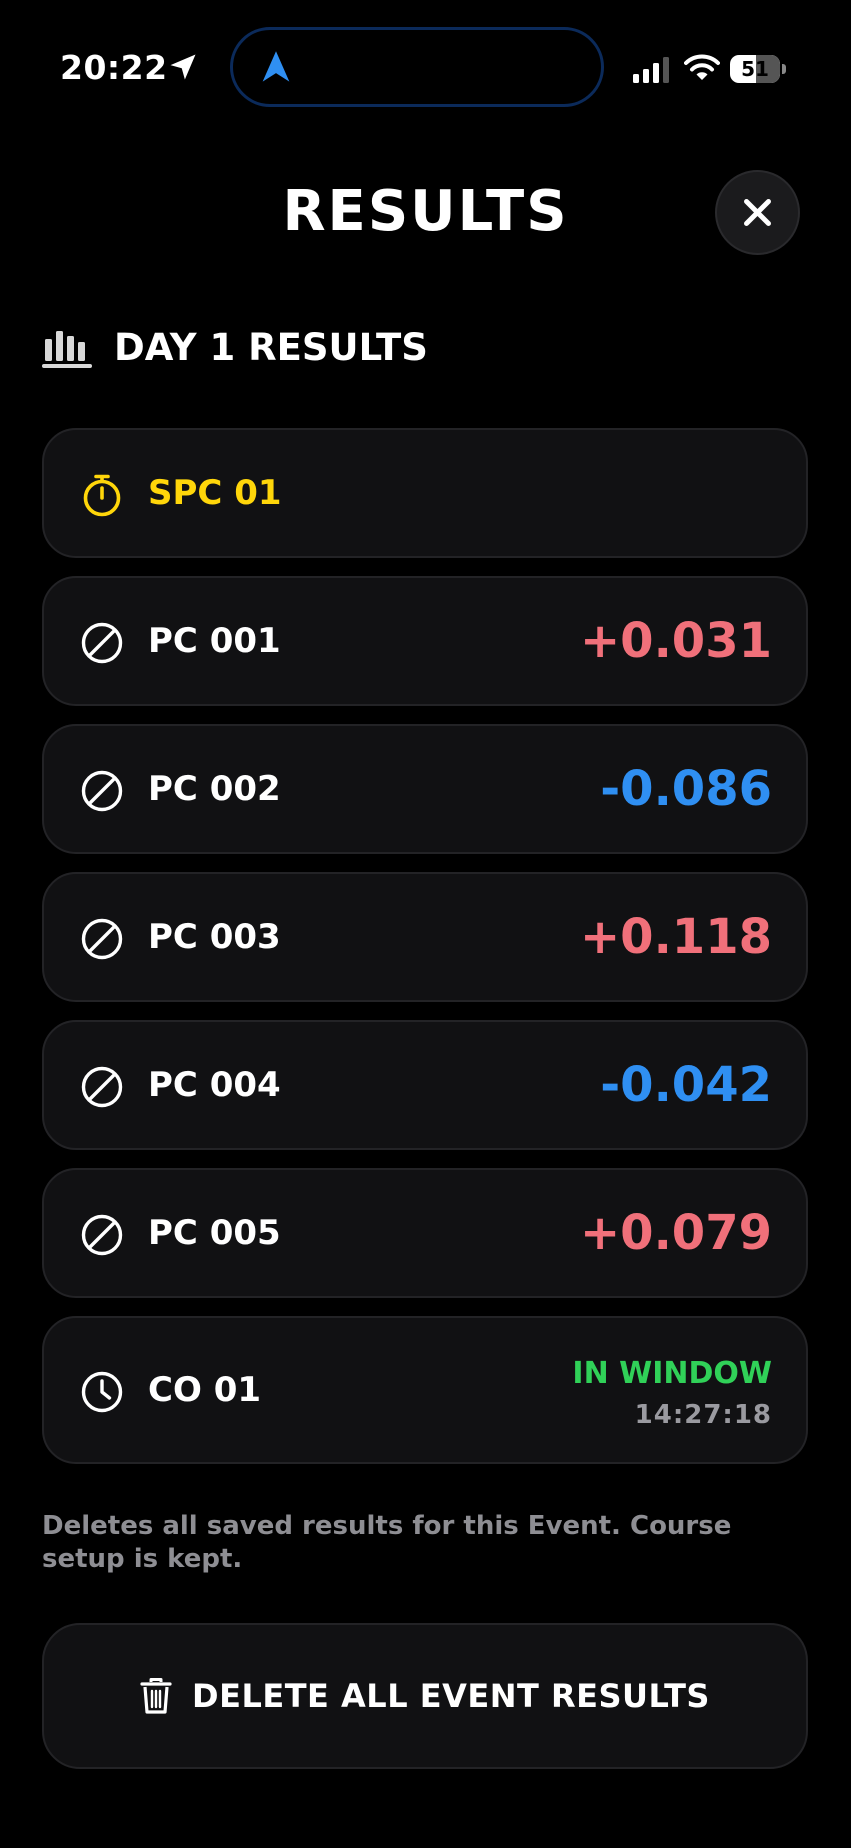 The image size is (851, 1848). Describe the element at coordinates (214, 641) in the screenshot. I see `result-label: PC 001` at that location.